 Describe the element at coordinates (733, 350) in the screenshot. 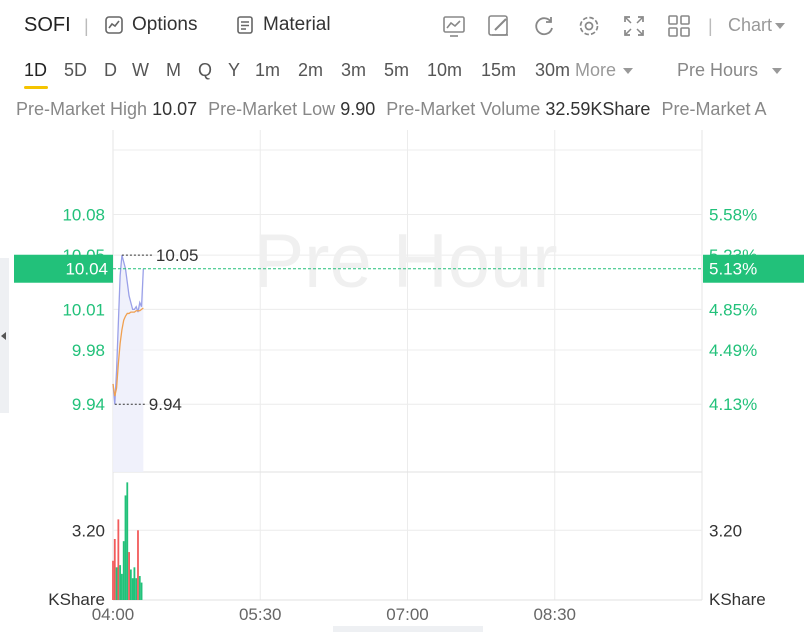

I see `y-tick-label-right: 4.49%` at that location.